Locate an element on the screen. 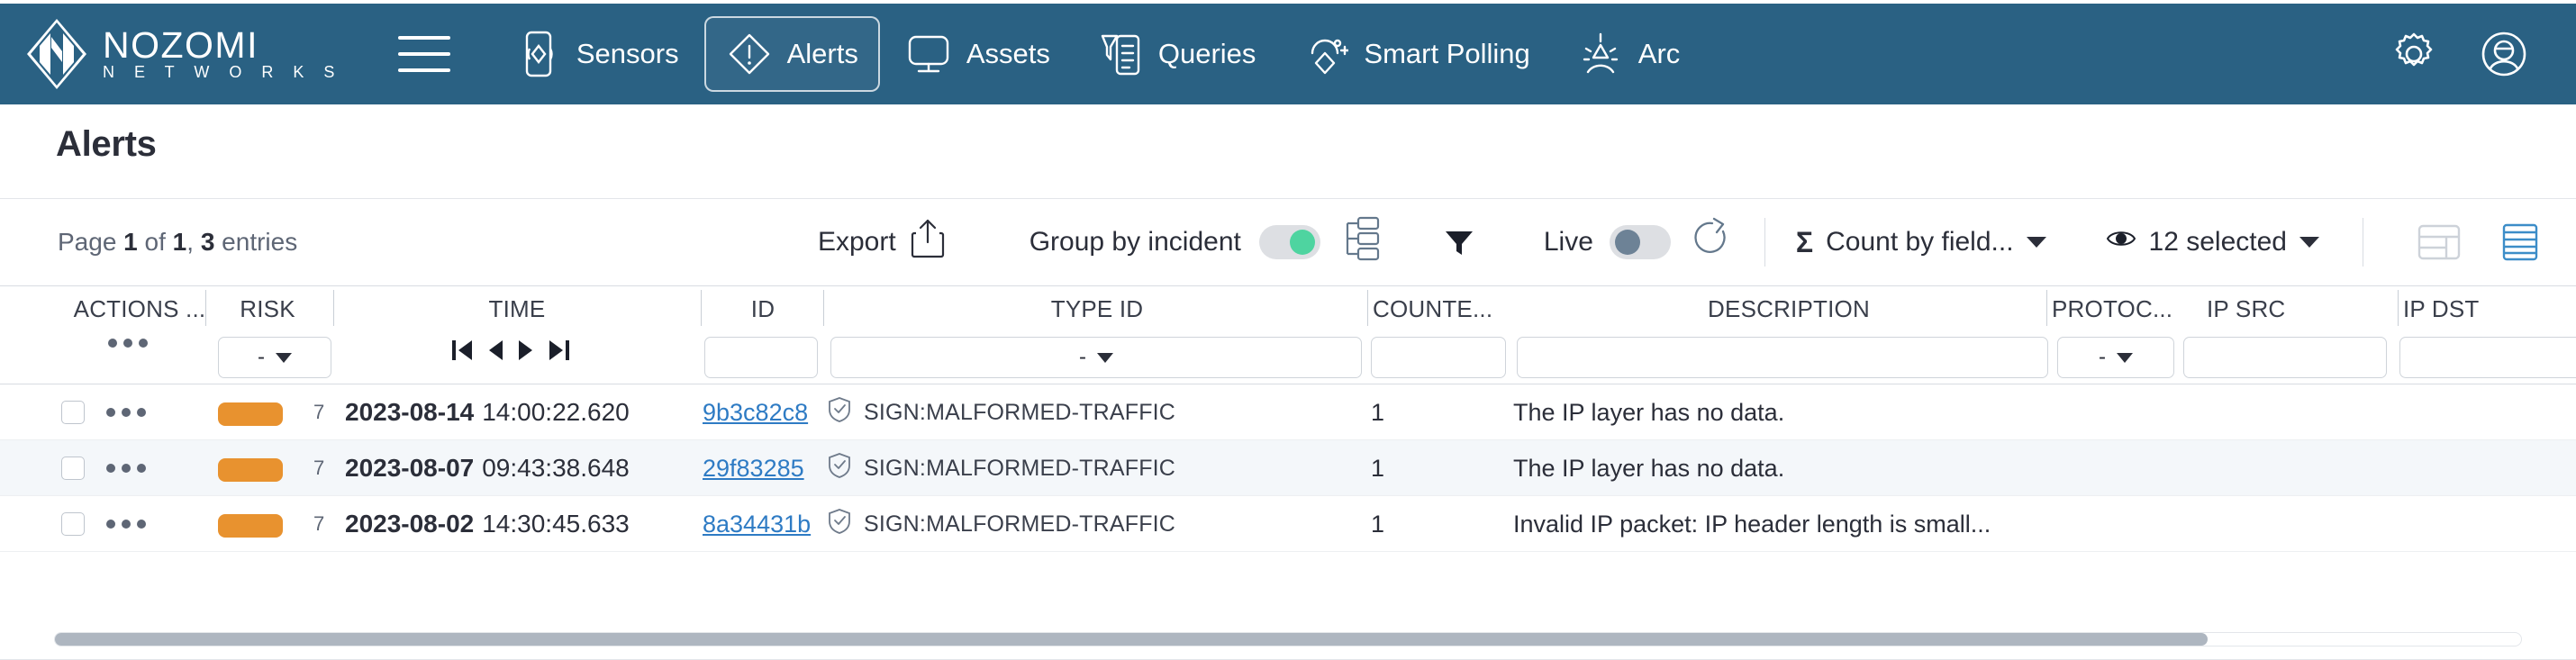 This screenshot has height=660, width=2576. row-time: 2023-08-07 09:43:38.648 is located at coordinates (487, 468).